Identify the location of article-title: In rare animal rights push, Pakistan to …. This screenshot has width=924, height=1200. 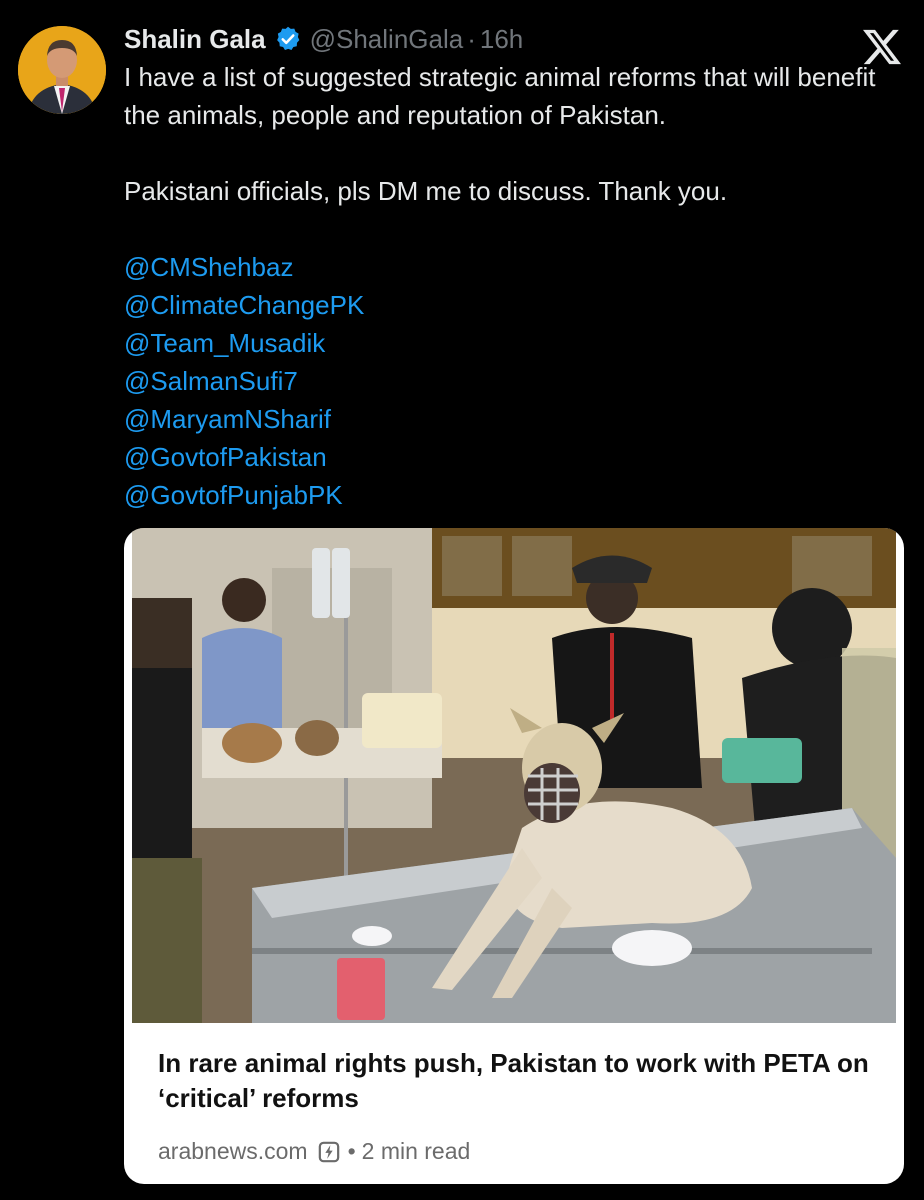
(518, 1081).